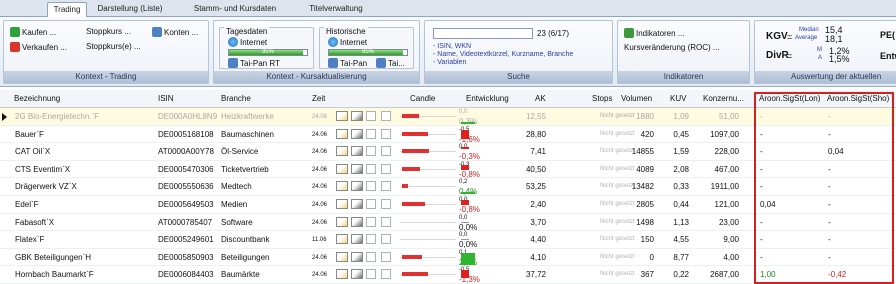  I want to click on col-stops: Stops, so click(602, 98).